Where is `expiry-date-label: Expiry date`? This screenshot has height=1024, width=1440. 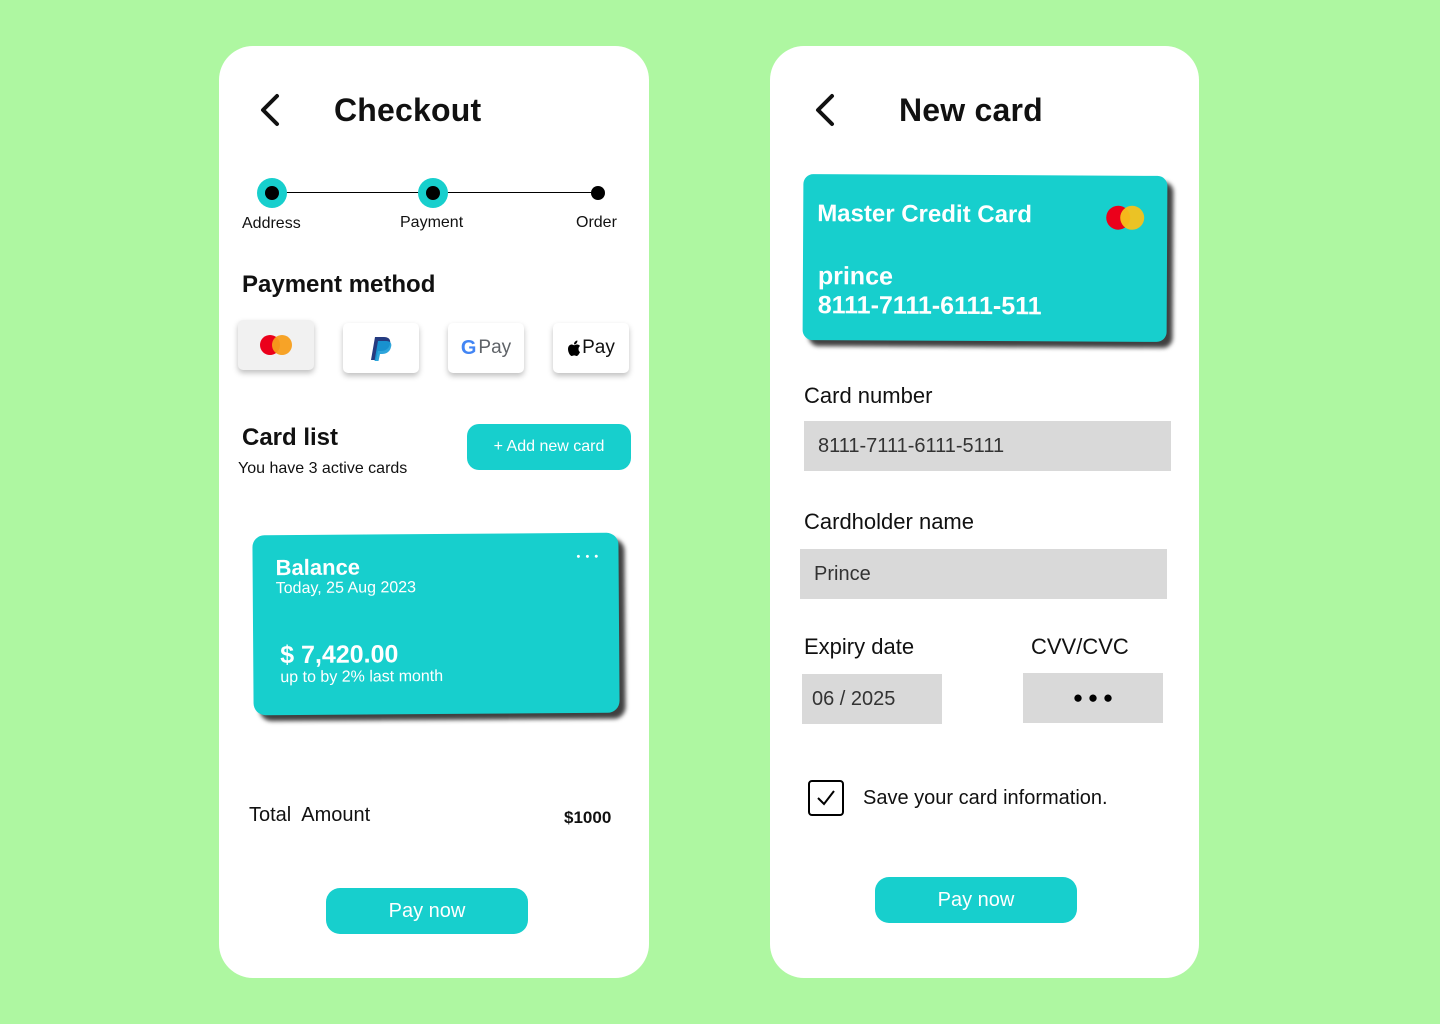
expiry-date-label: Expiry date is located at coordinates (859, 646).